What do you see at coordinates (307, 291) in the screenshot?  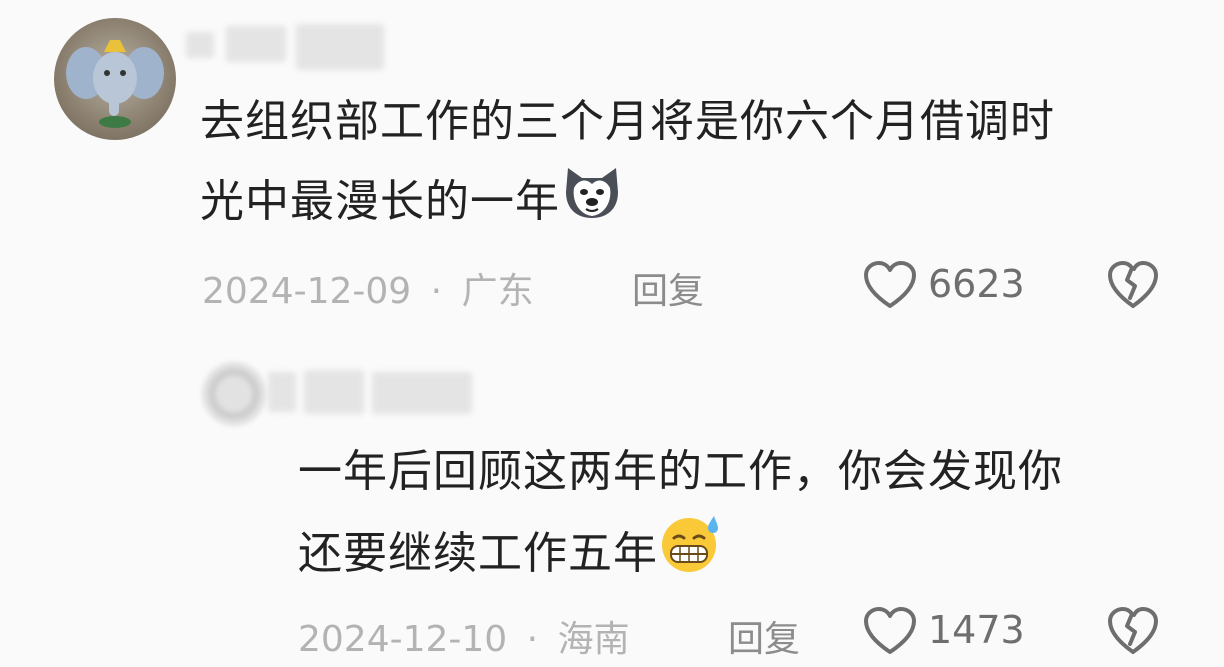 I see `comment-date: 2024-12-09` at bounding box center [307, 291].